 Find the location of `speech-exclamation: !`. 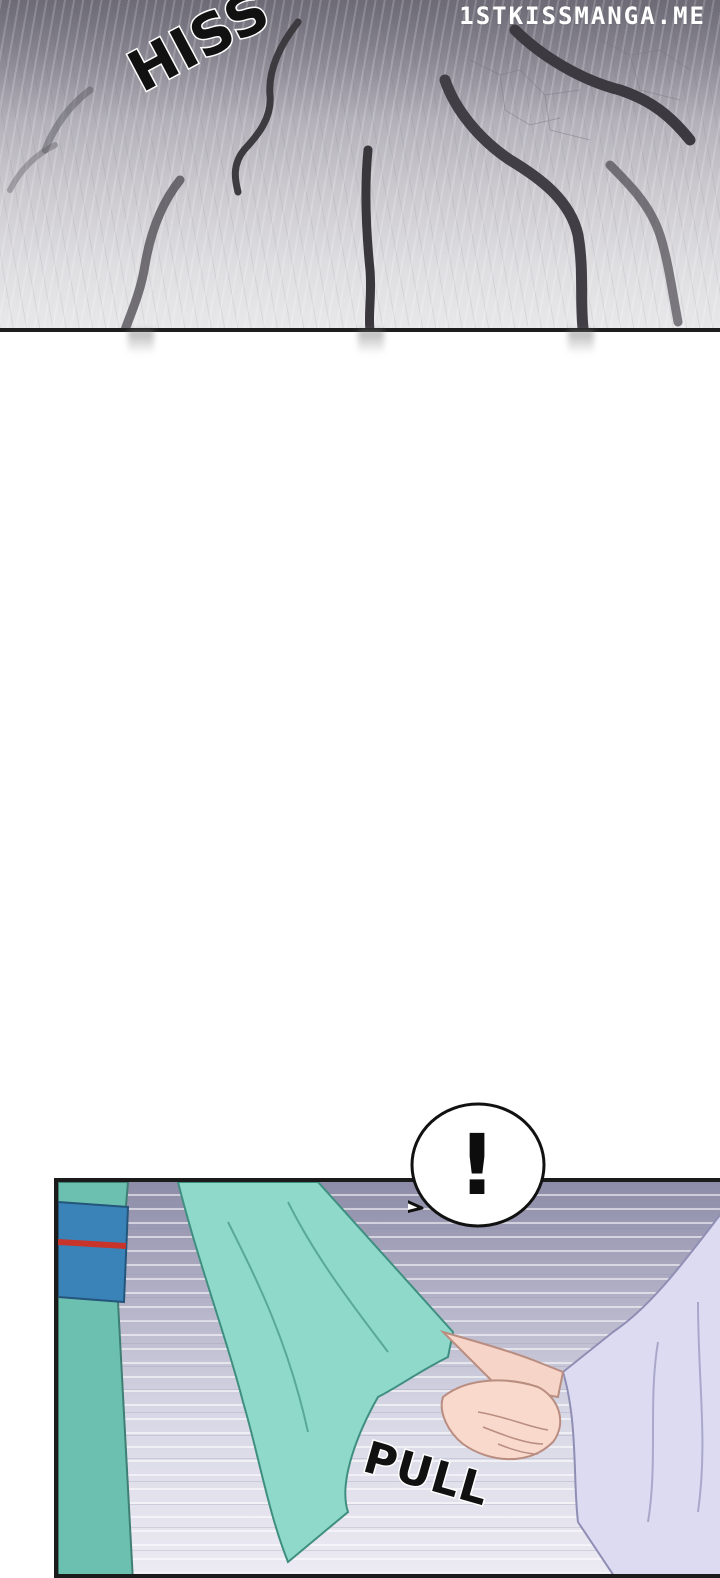

speech-exclamation: ! is located at coordinates (477, 1165).